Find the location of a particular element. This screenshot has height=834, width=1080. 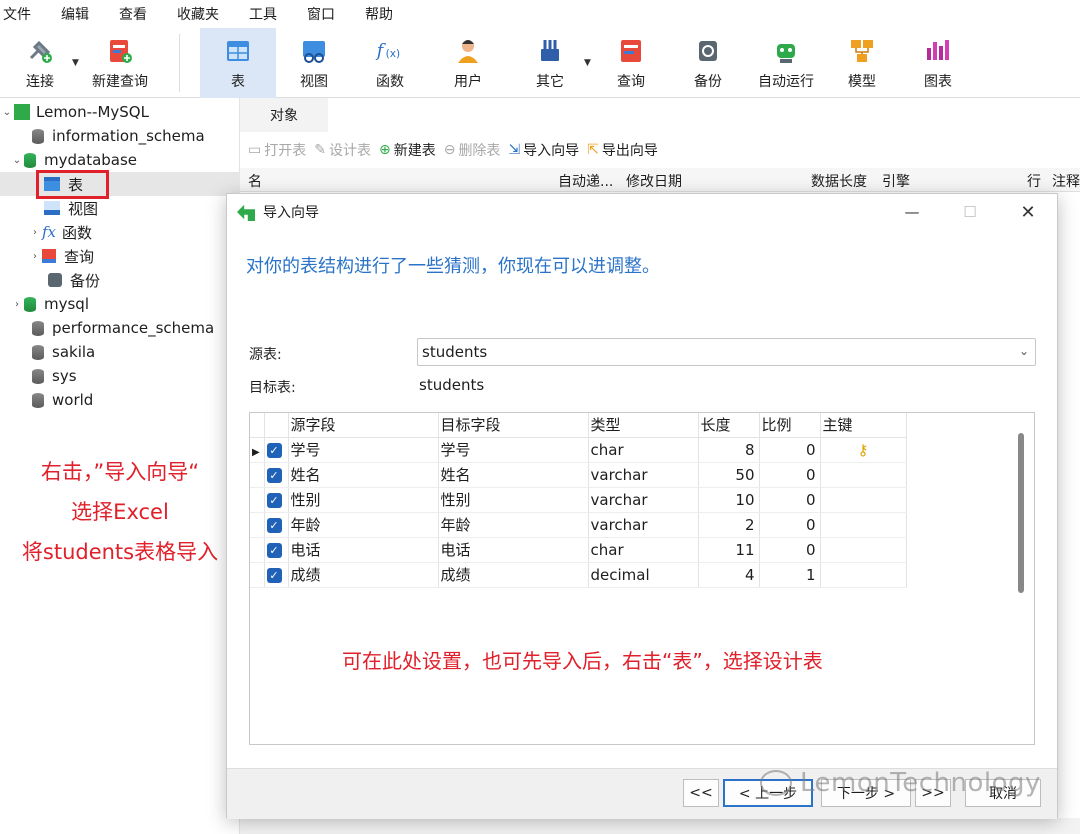

source-field-cell: 电话 is located at coordinates (363, 550).